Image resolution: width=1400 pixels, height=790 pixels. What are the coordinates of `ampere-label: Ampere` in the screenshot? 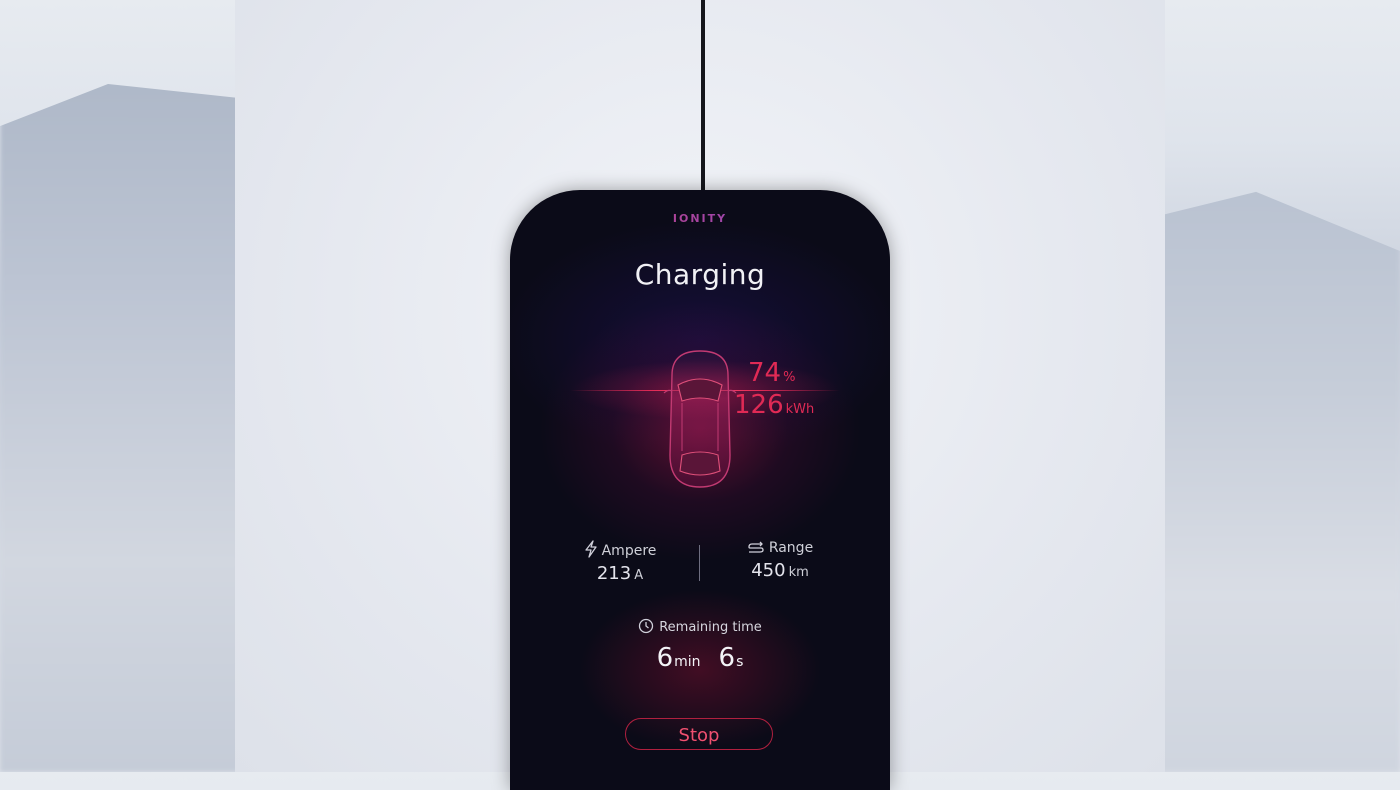 It's located at (629, 551).